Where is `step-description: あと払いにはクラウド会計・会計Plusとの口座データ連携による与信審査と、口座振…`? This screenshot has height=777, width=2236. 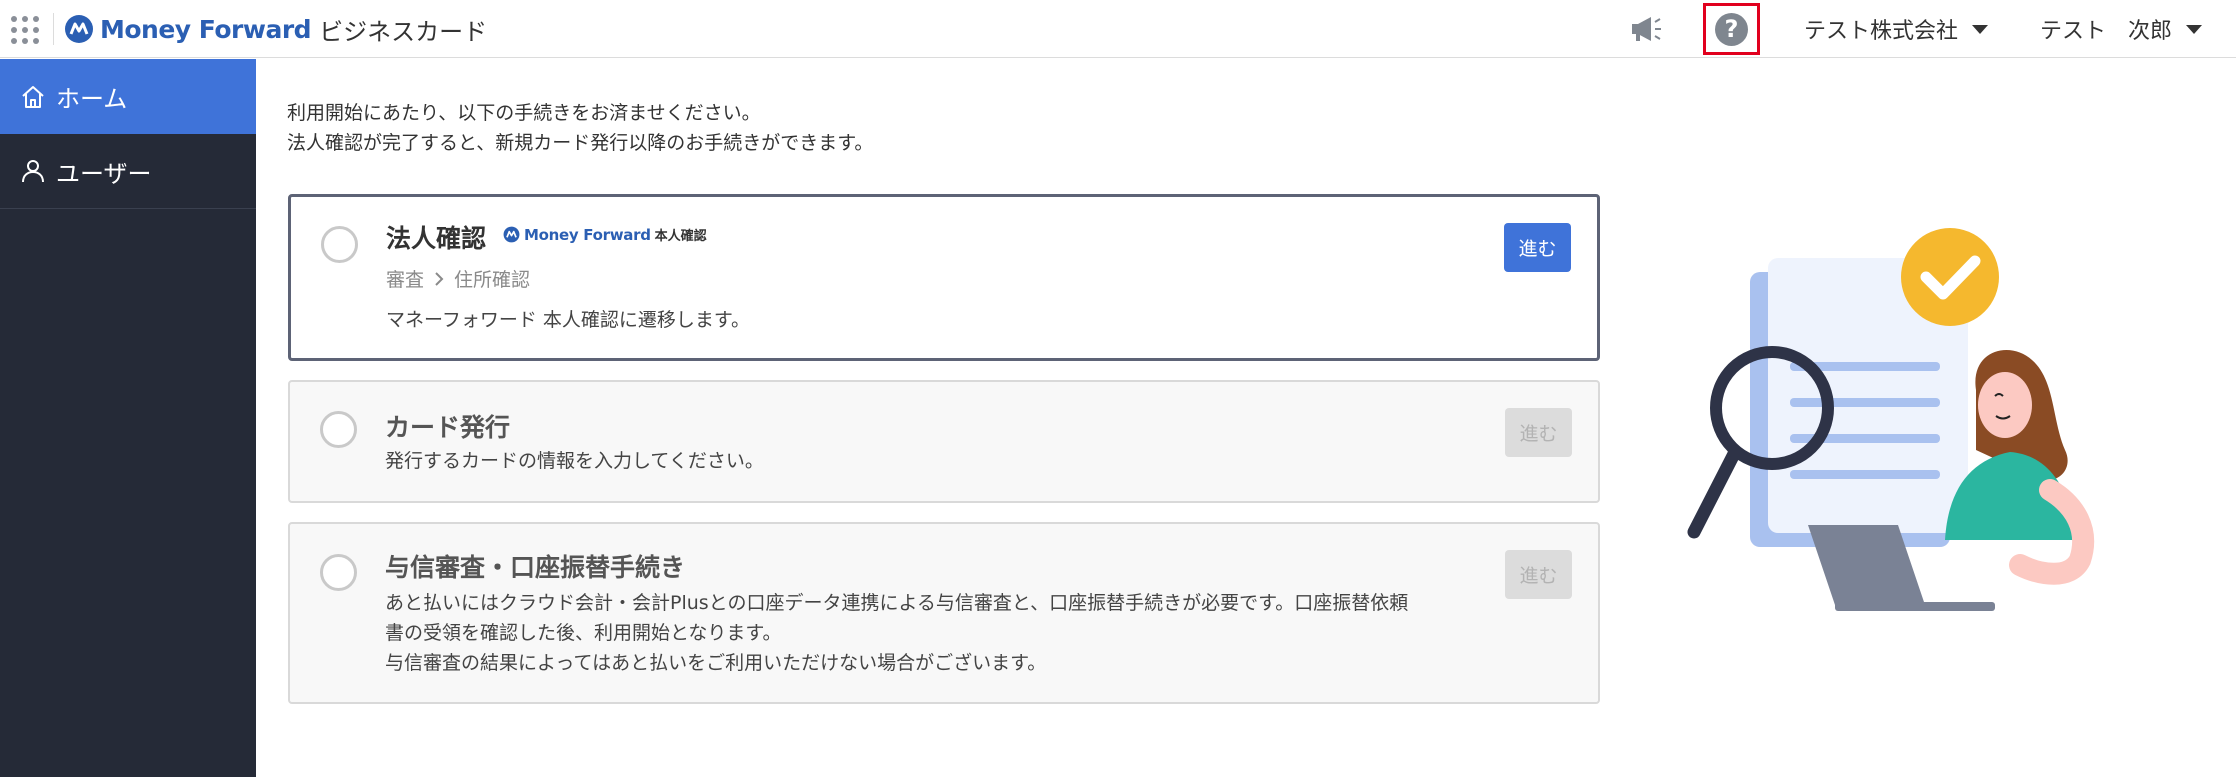 step-description: あと払いにはクラウド会計・会計Plusとの口座データ連携による与信審査と、口座振… is located at coordinates (935, 633).